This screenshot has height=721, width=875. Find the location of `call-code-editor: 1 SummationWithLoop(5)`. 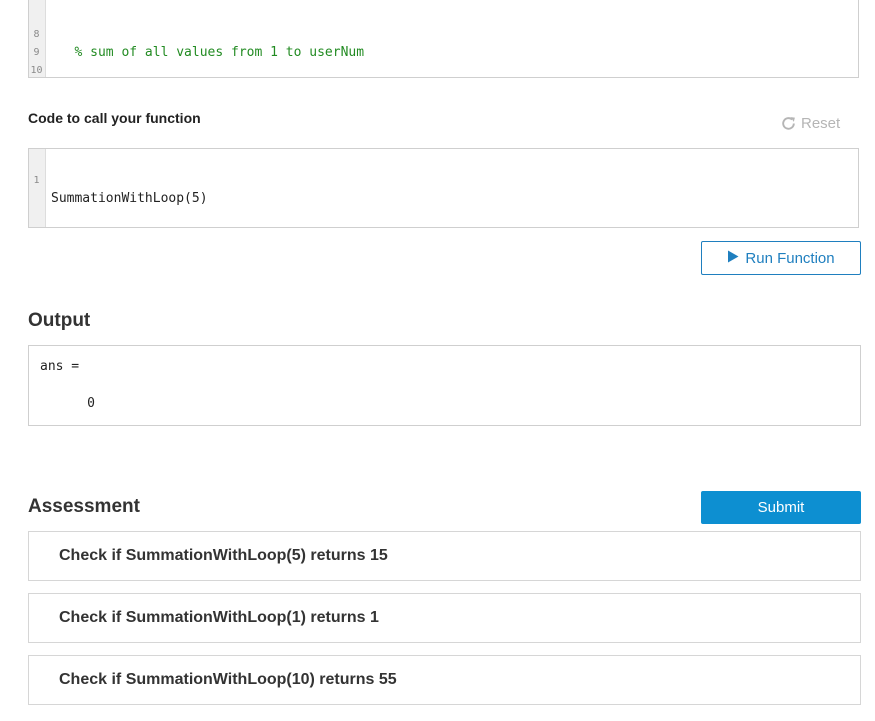

call-code-editor: 1 SummationWithLoop(5) is located at coordinates (443, 188).